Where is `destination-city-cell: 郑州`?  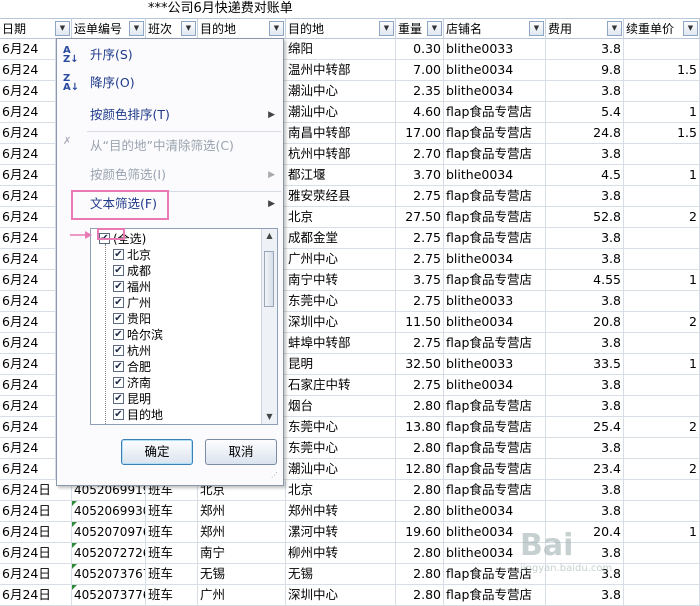 destination-city-cell: 郑州 is located at coordinates (242, 532).